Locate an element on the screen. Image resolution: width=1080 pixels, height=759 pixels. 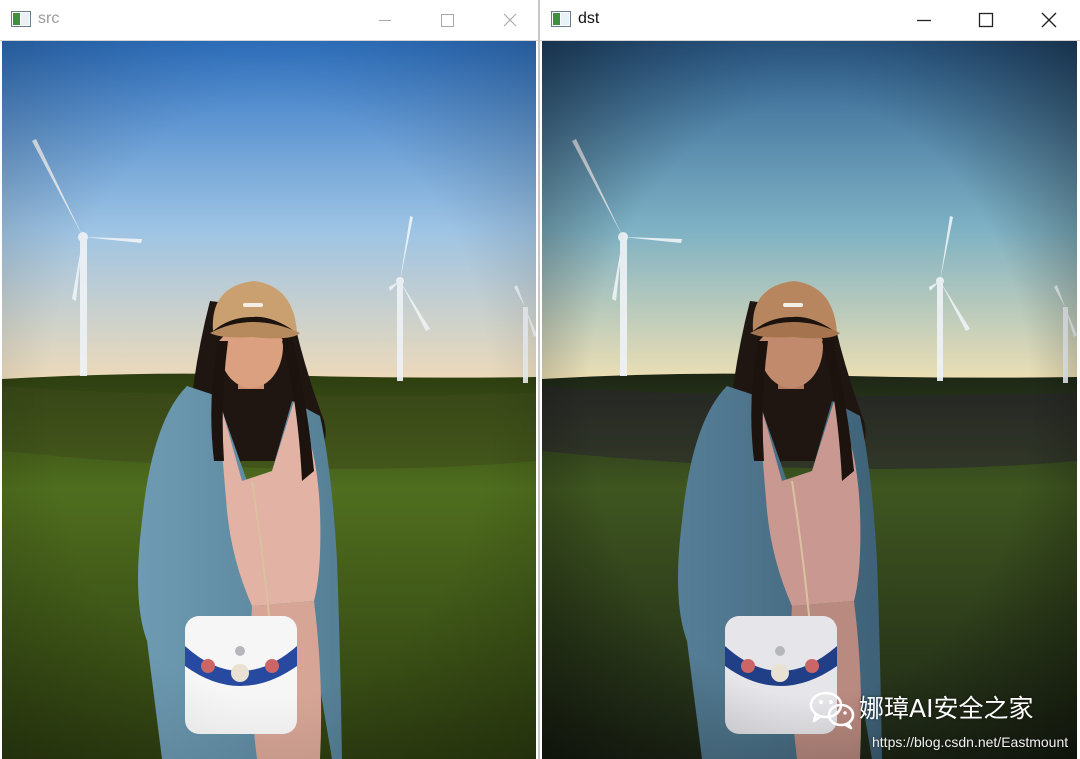
window-title: src is located at coordinates (49, 18).